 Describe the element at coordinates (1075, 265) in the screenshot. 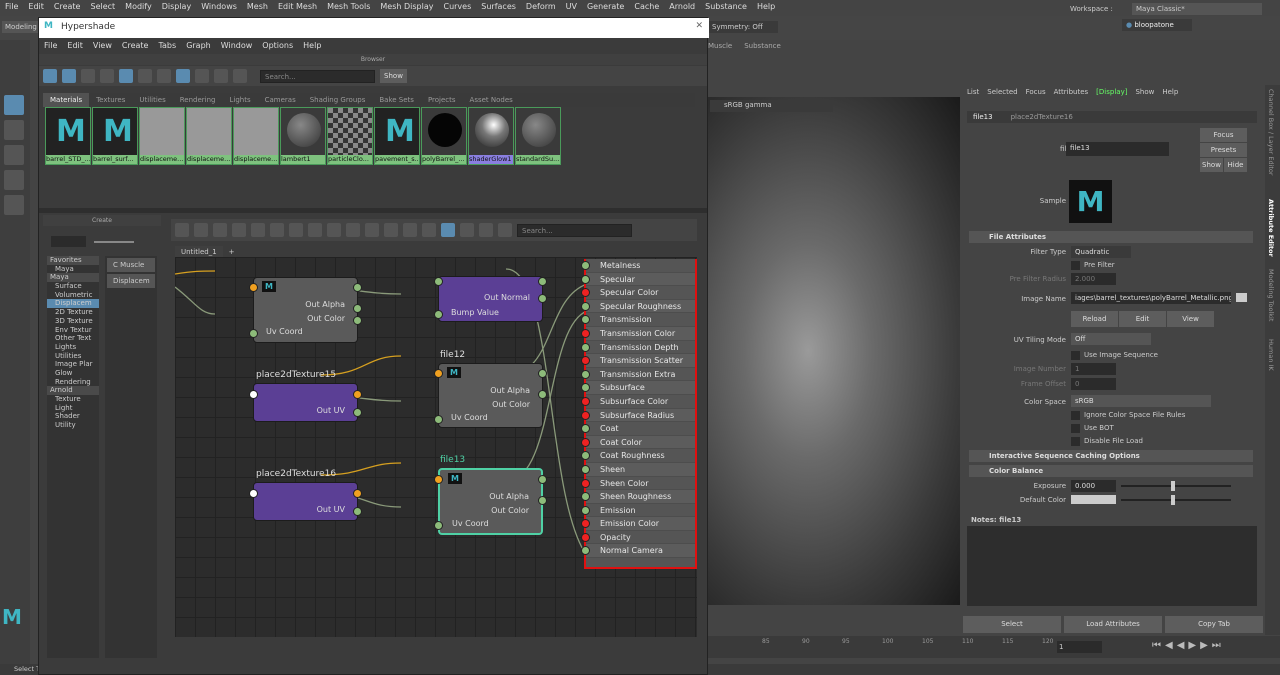

I see `pre-filter-checkbox` at that location.